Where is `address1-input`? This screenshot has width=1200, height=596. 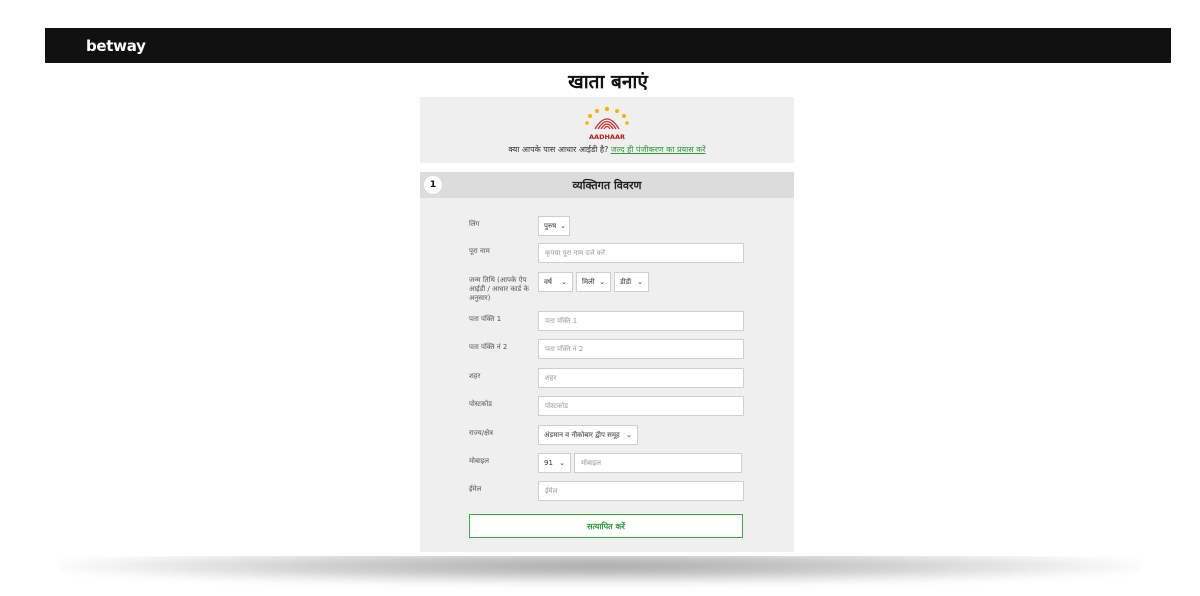 address1-input is located at coordinates (641, 321).